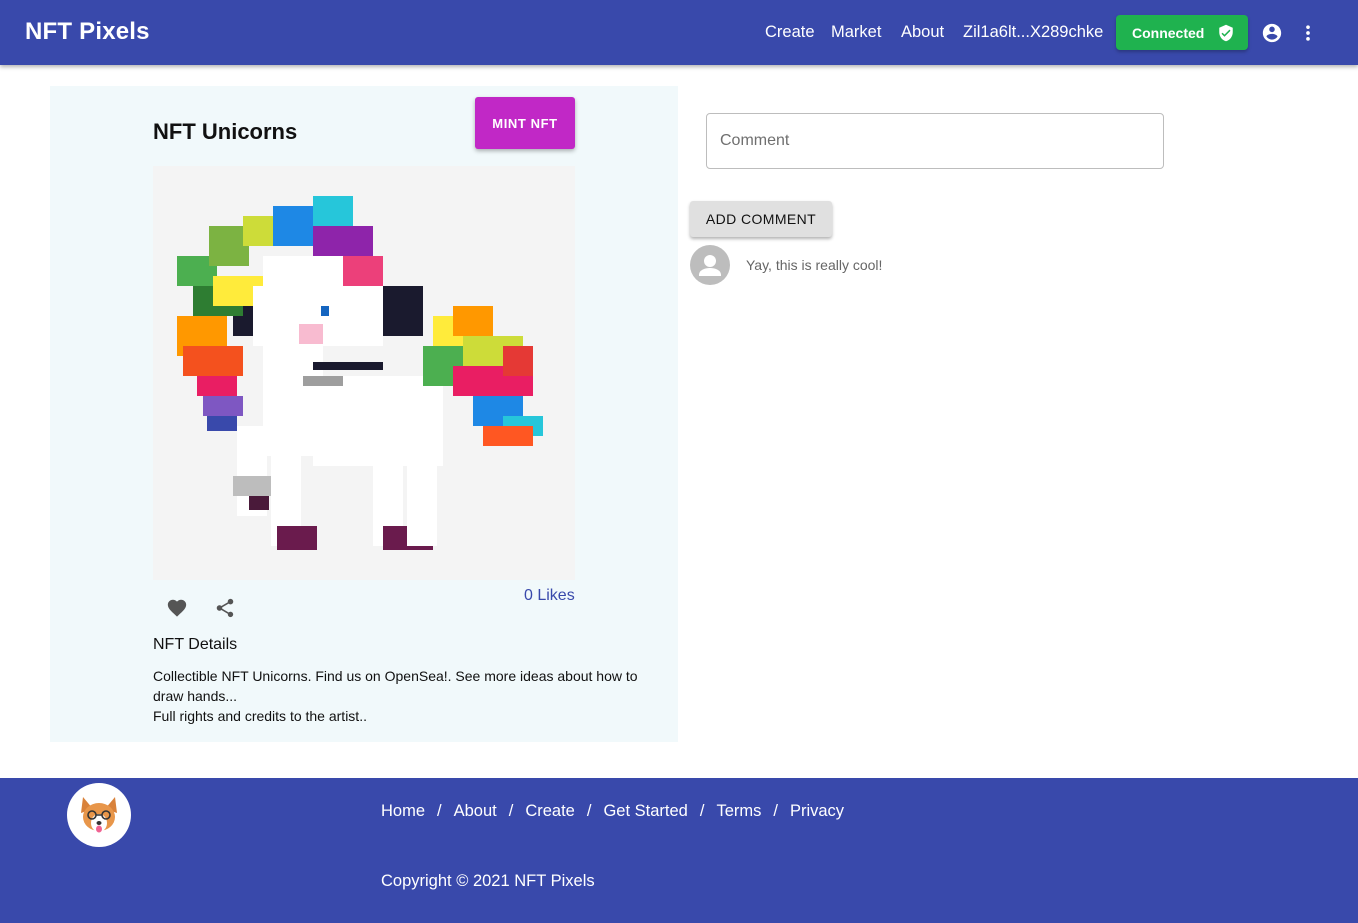 The image size is (1358, 923). Describe the element at coordinates (225, 608) in the screenshot. I see `share-icon` at that location.